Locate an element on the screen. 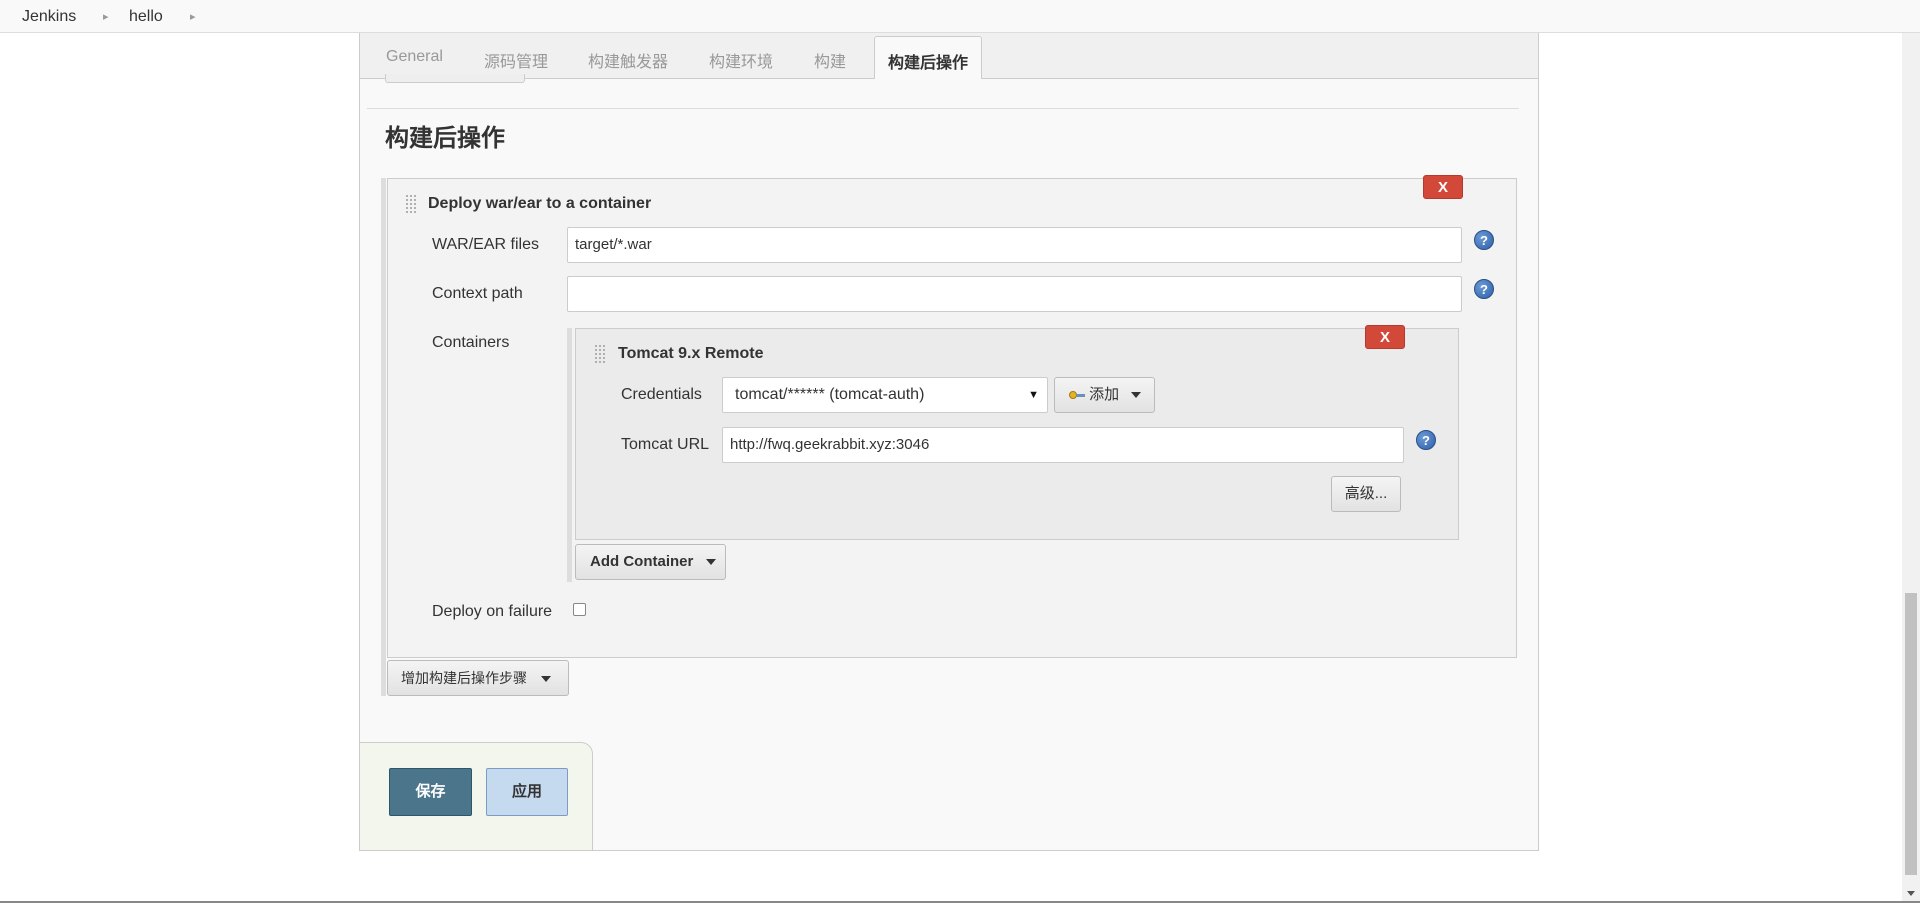  delete-step-button: X is located at coordinates (1443, 187).